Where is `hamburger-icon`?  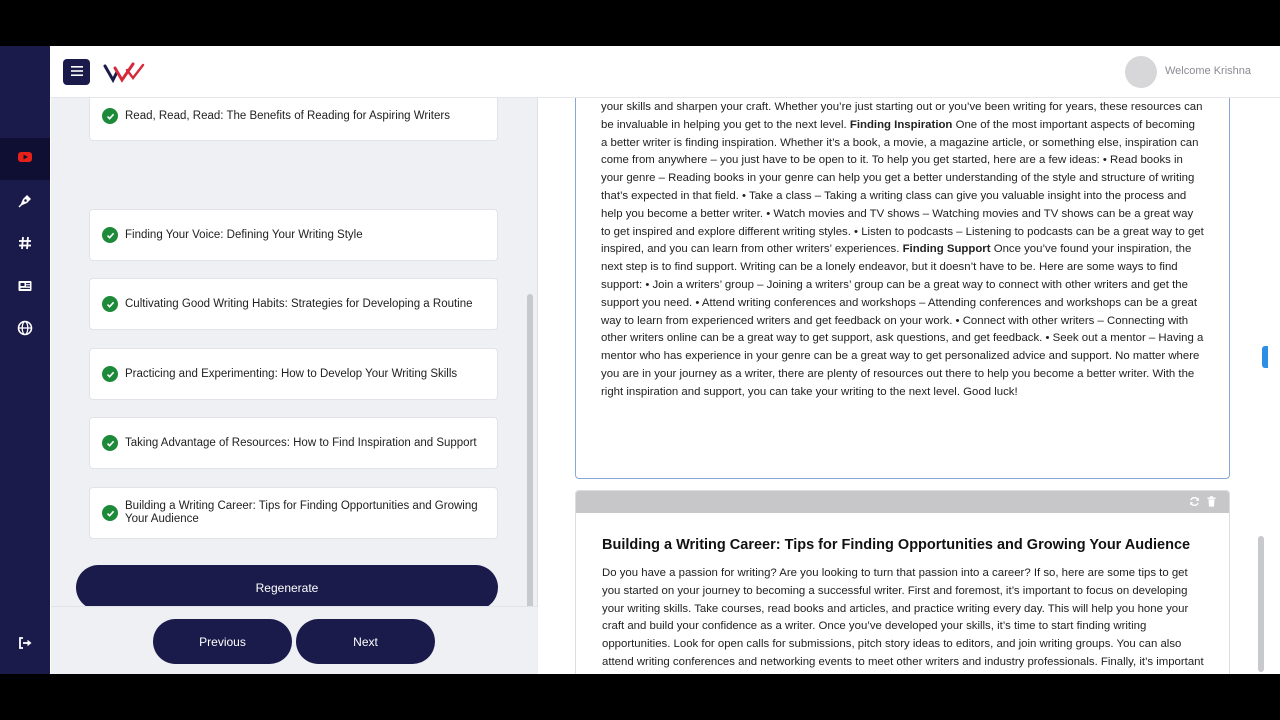
hamburger-icon is located at coordinates (76, 72).